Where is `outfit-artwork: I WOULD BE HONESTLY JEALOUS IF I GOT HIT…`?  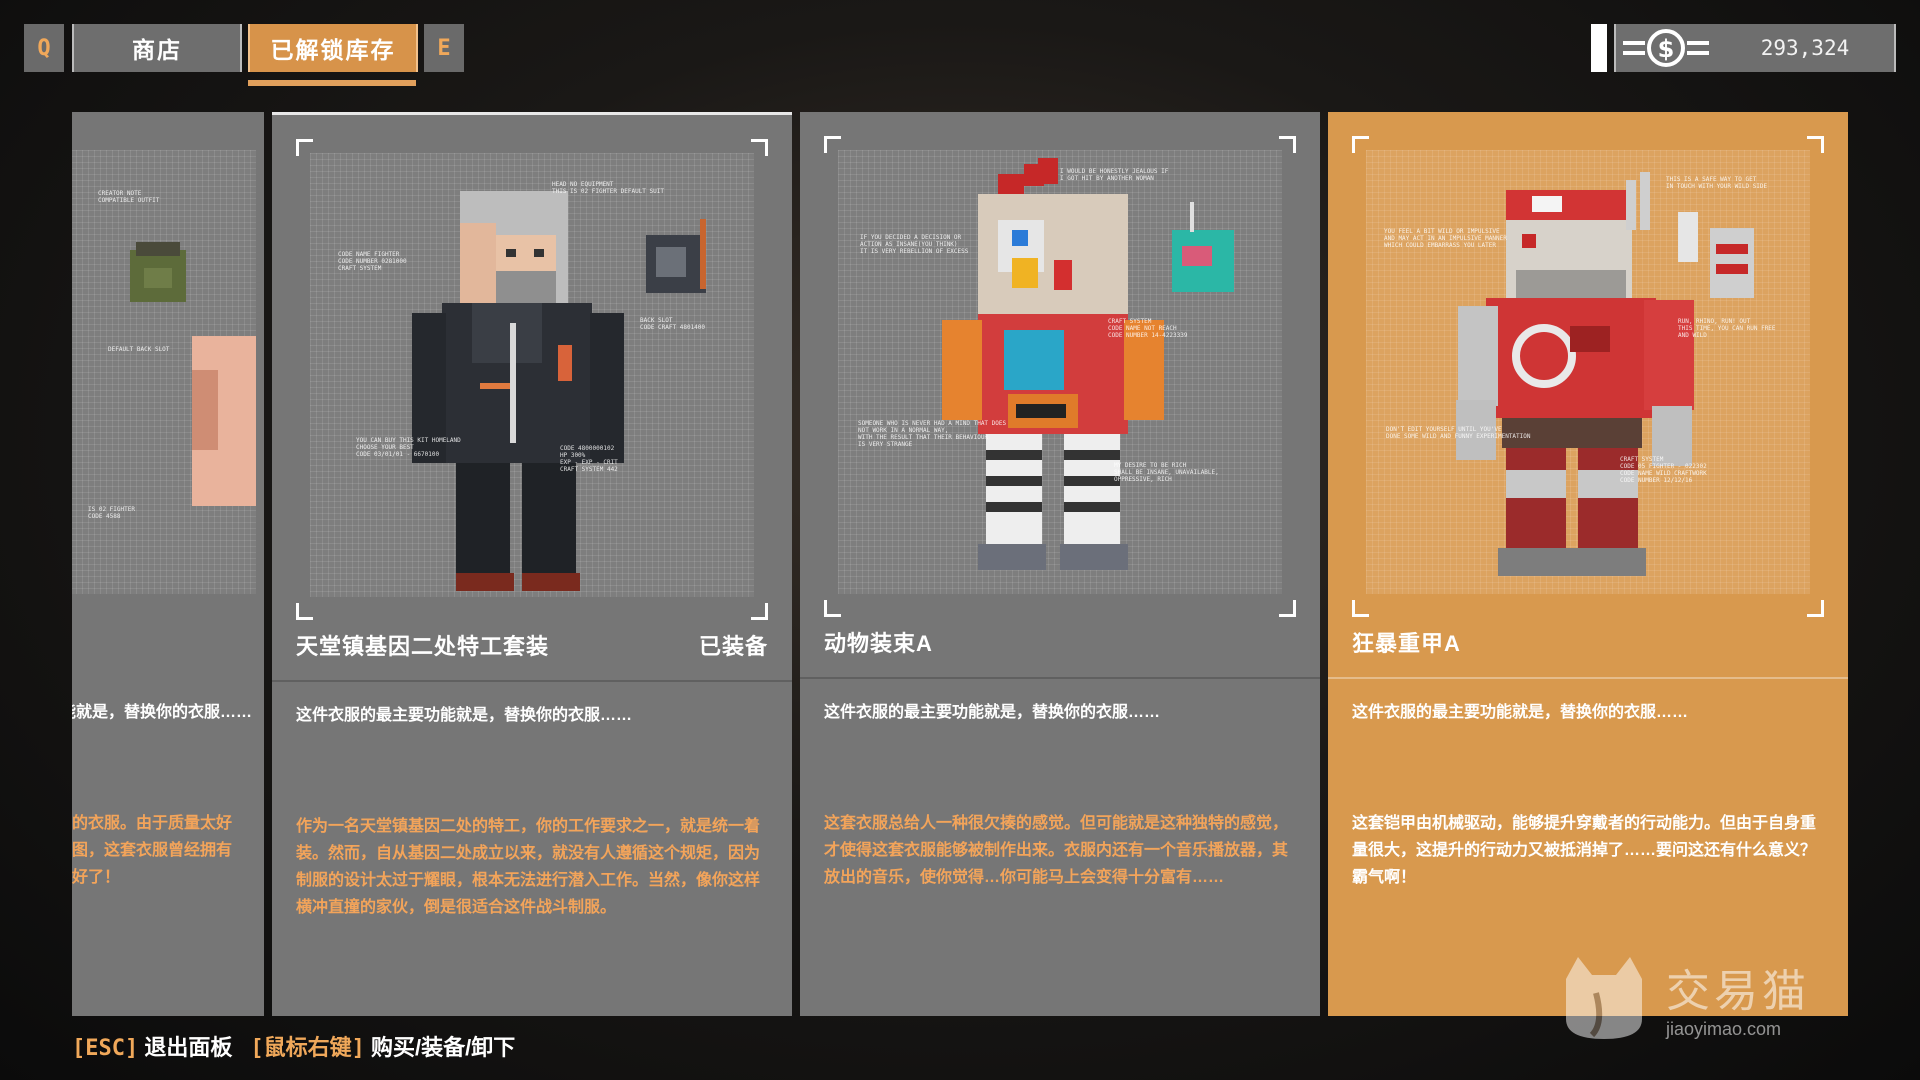
outfit-artwork: I WOULD BE HONESTLY JEALOUS IF I GOT HIT… is located at coordinates (1060, 372).